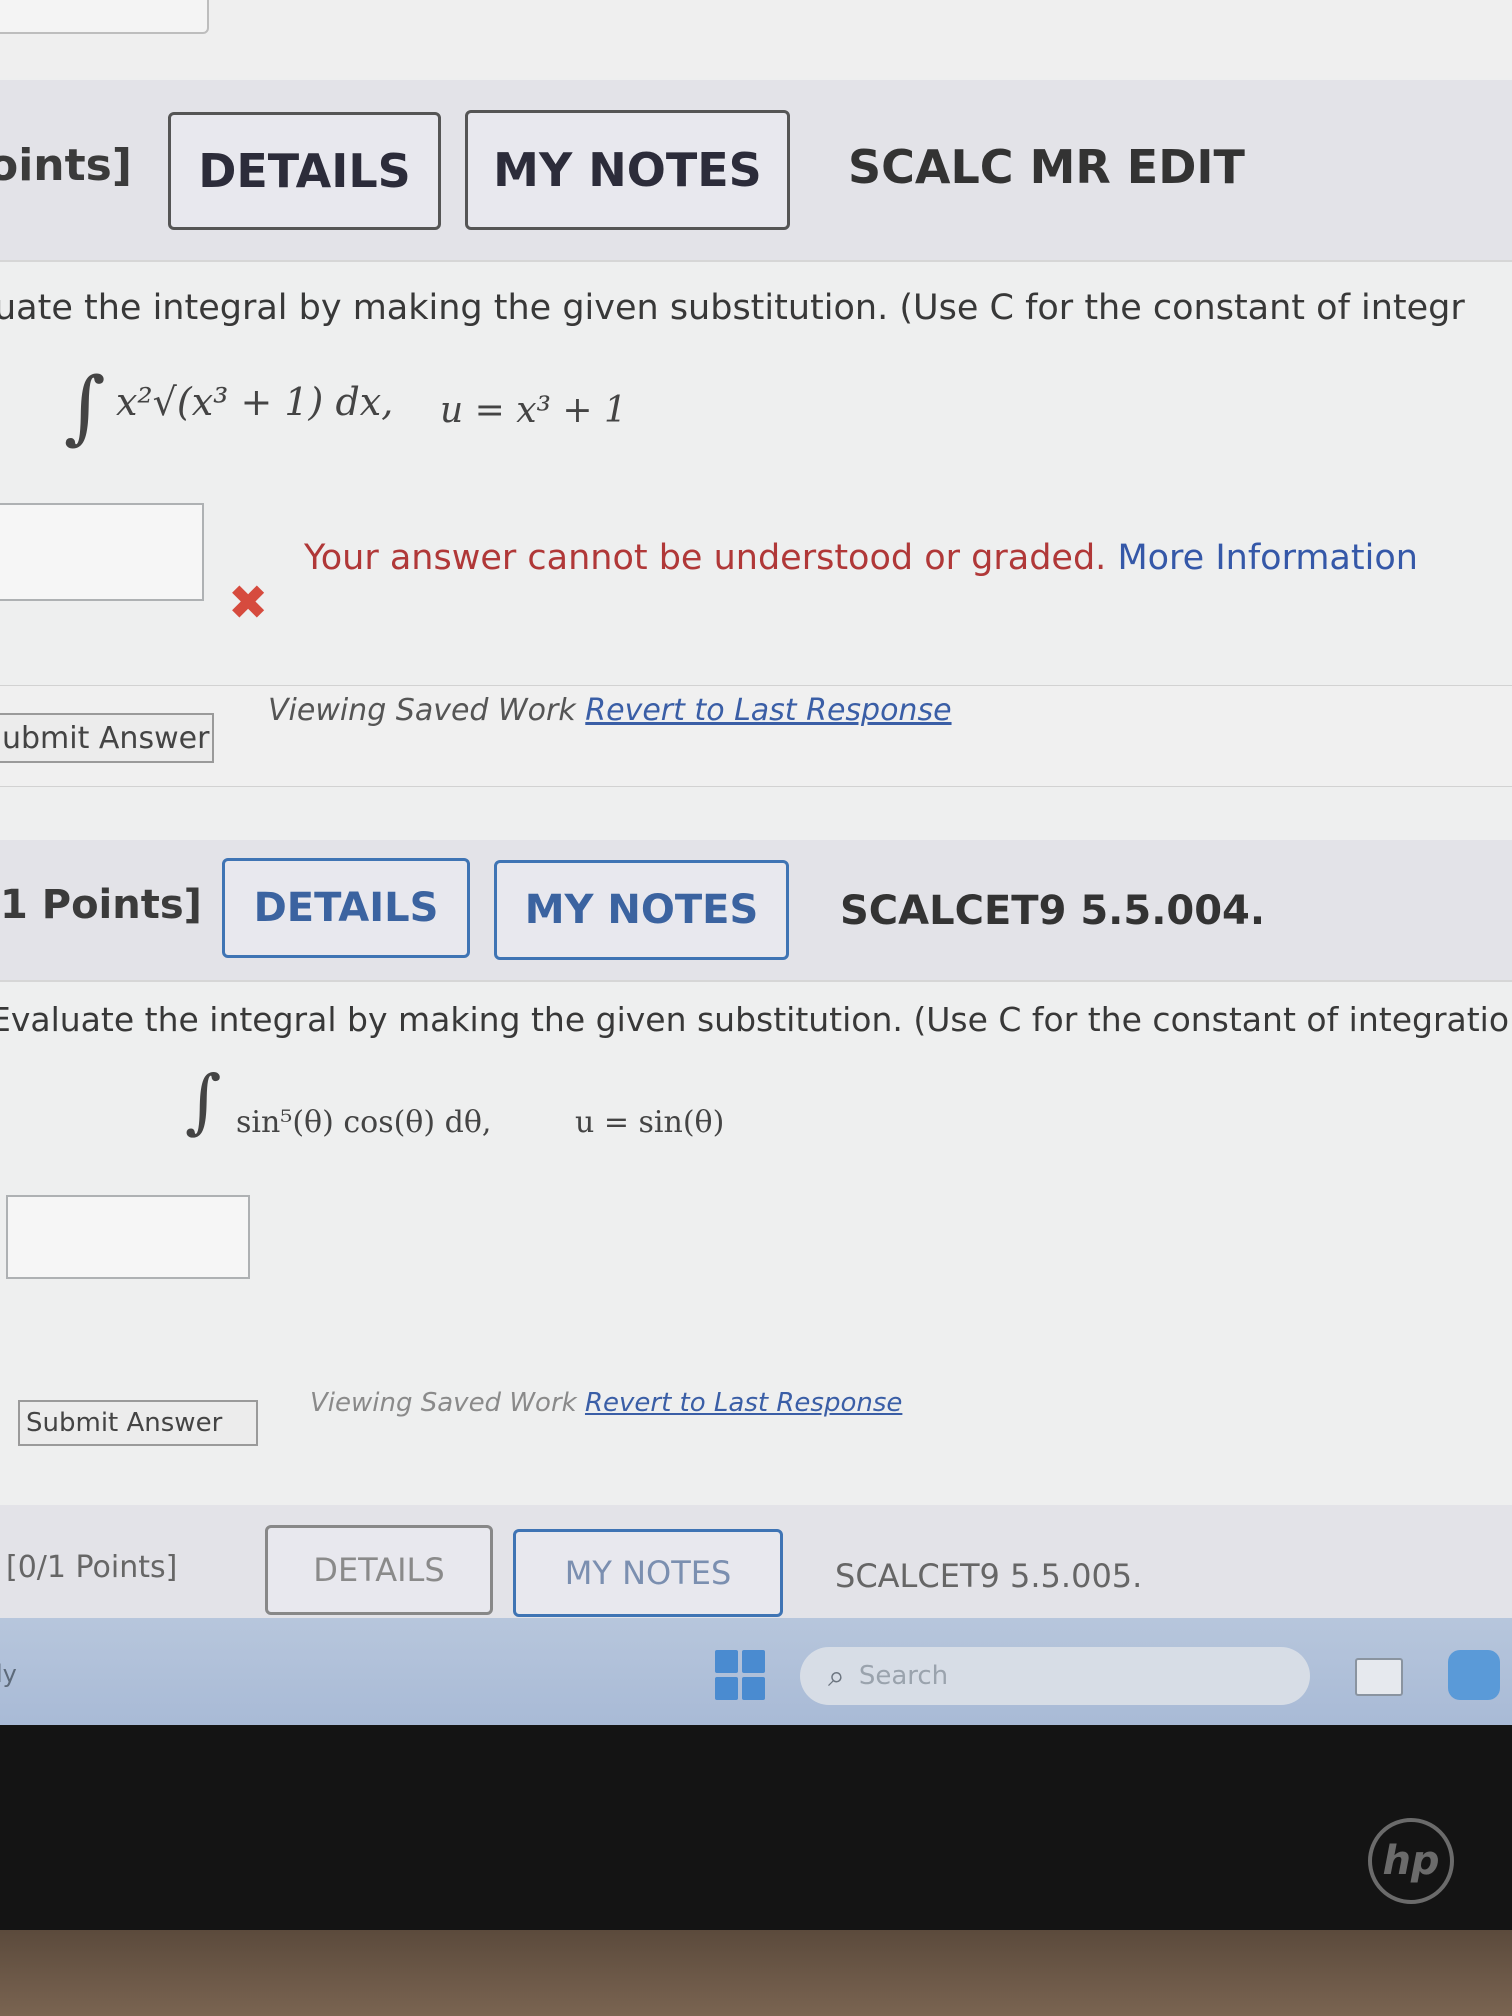 The height and width of the screenshot is (2016, 1512). I want to click on question-3-my-notes-button: MY NOTES, so click(648, 1573).